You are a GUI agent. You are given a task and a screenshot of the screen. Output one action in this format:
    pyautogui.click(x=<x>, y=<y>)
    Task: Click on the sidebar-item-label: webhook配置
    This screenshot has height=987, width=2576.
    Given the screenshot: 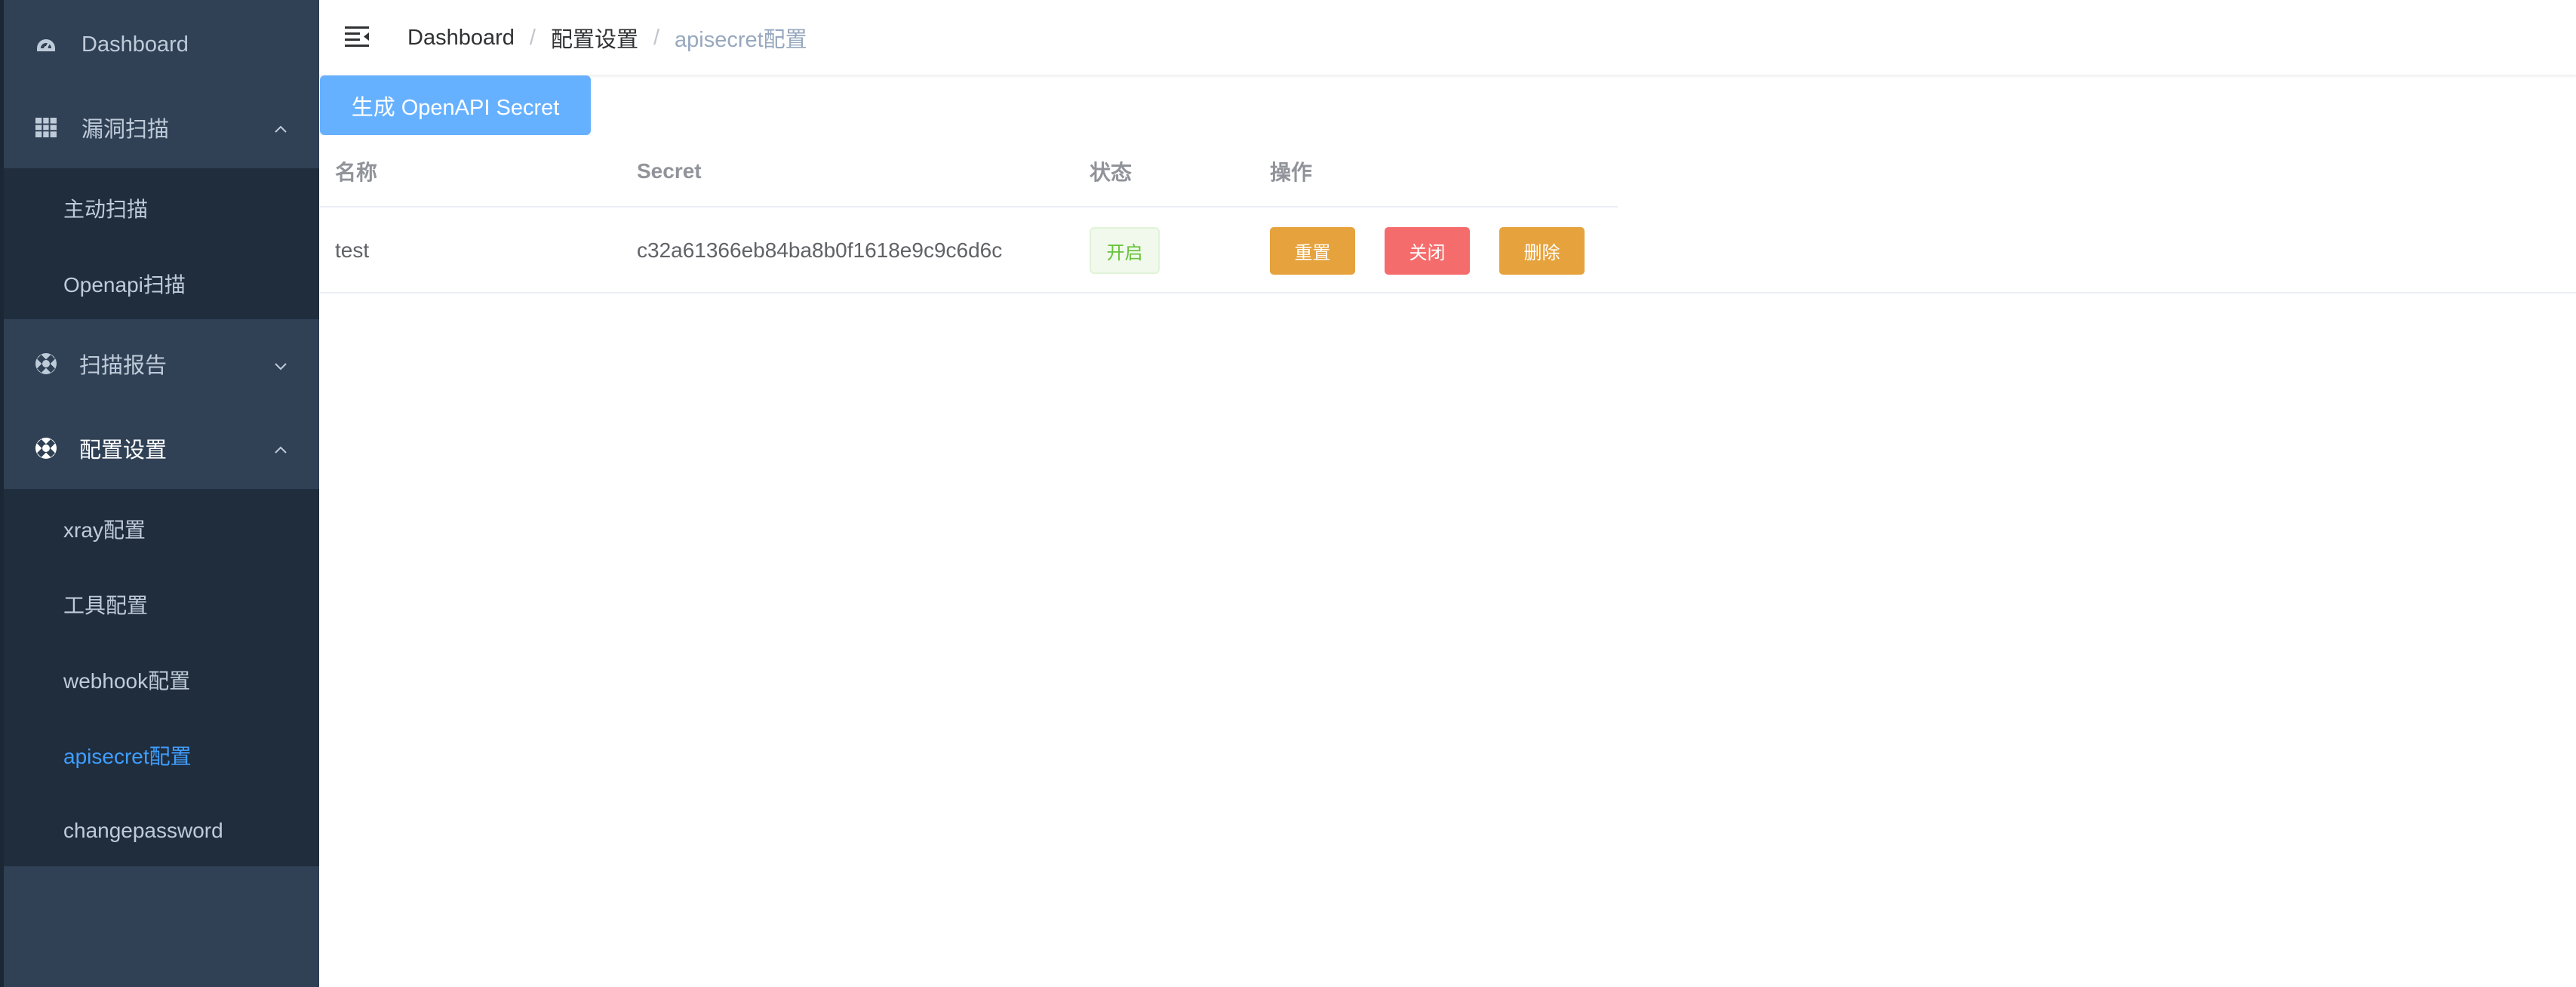 What is the action you would take?
    pyautogui.click(x=127, y=681)
    